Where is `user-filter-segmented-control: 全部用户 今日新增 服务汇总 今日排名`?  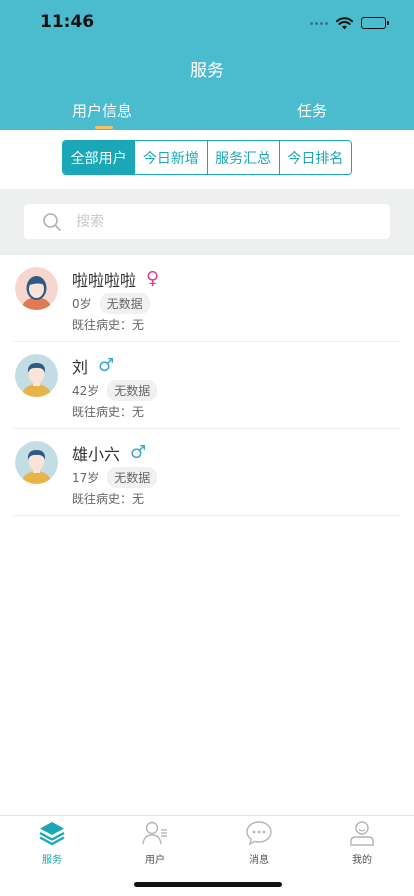 user-filter-segmented-control: 全部用户 今日新增 服务汇总 今日排名 is located at coordinates (207, 157).